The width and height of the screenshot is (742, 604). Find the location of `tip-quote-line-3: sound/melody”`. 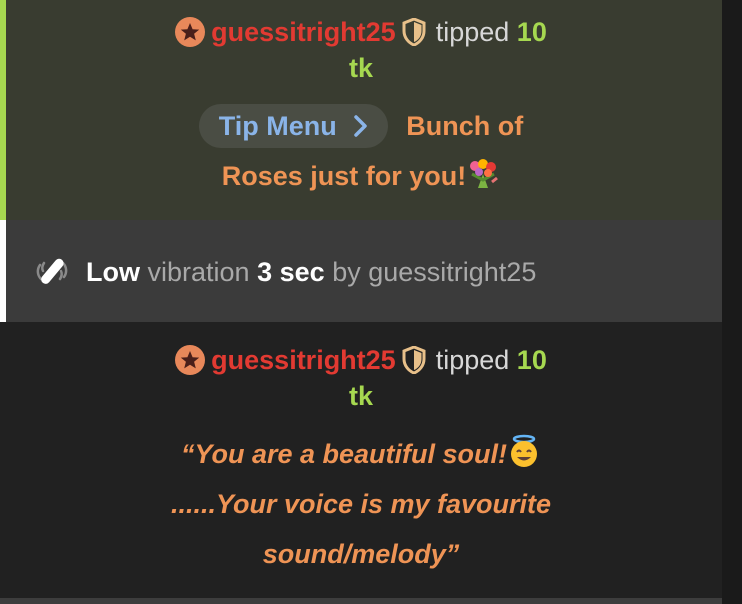

tip-quote-line-3: sound/melody” is located at coordinates (361, 554).